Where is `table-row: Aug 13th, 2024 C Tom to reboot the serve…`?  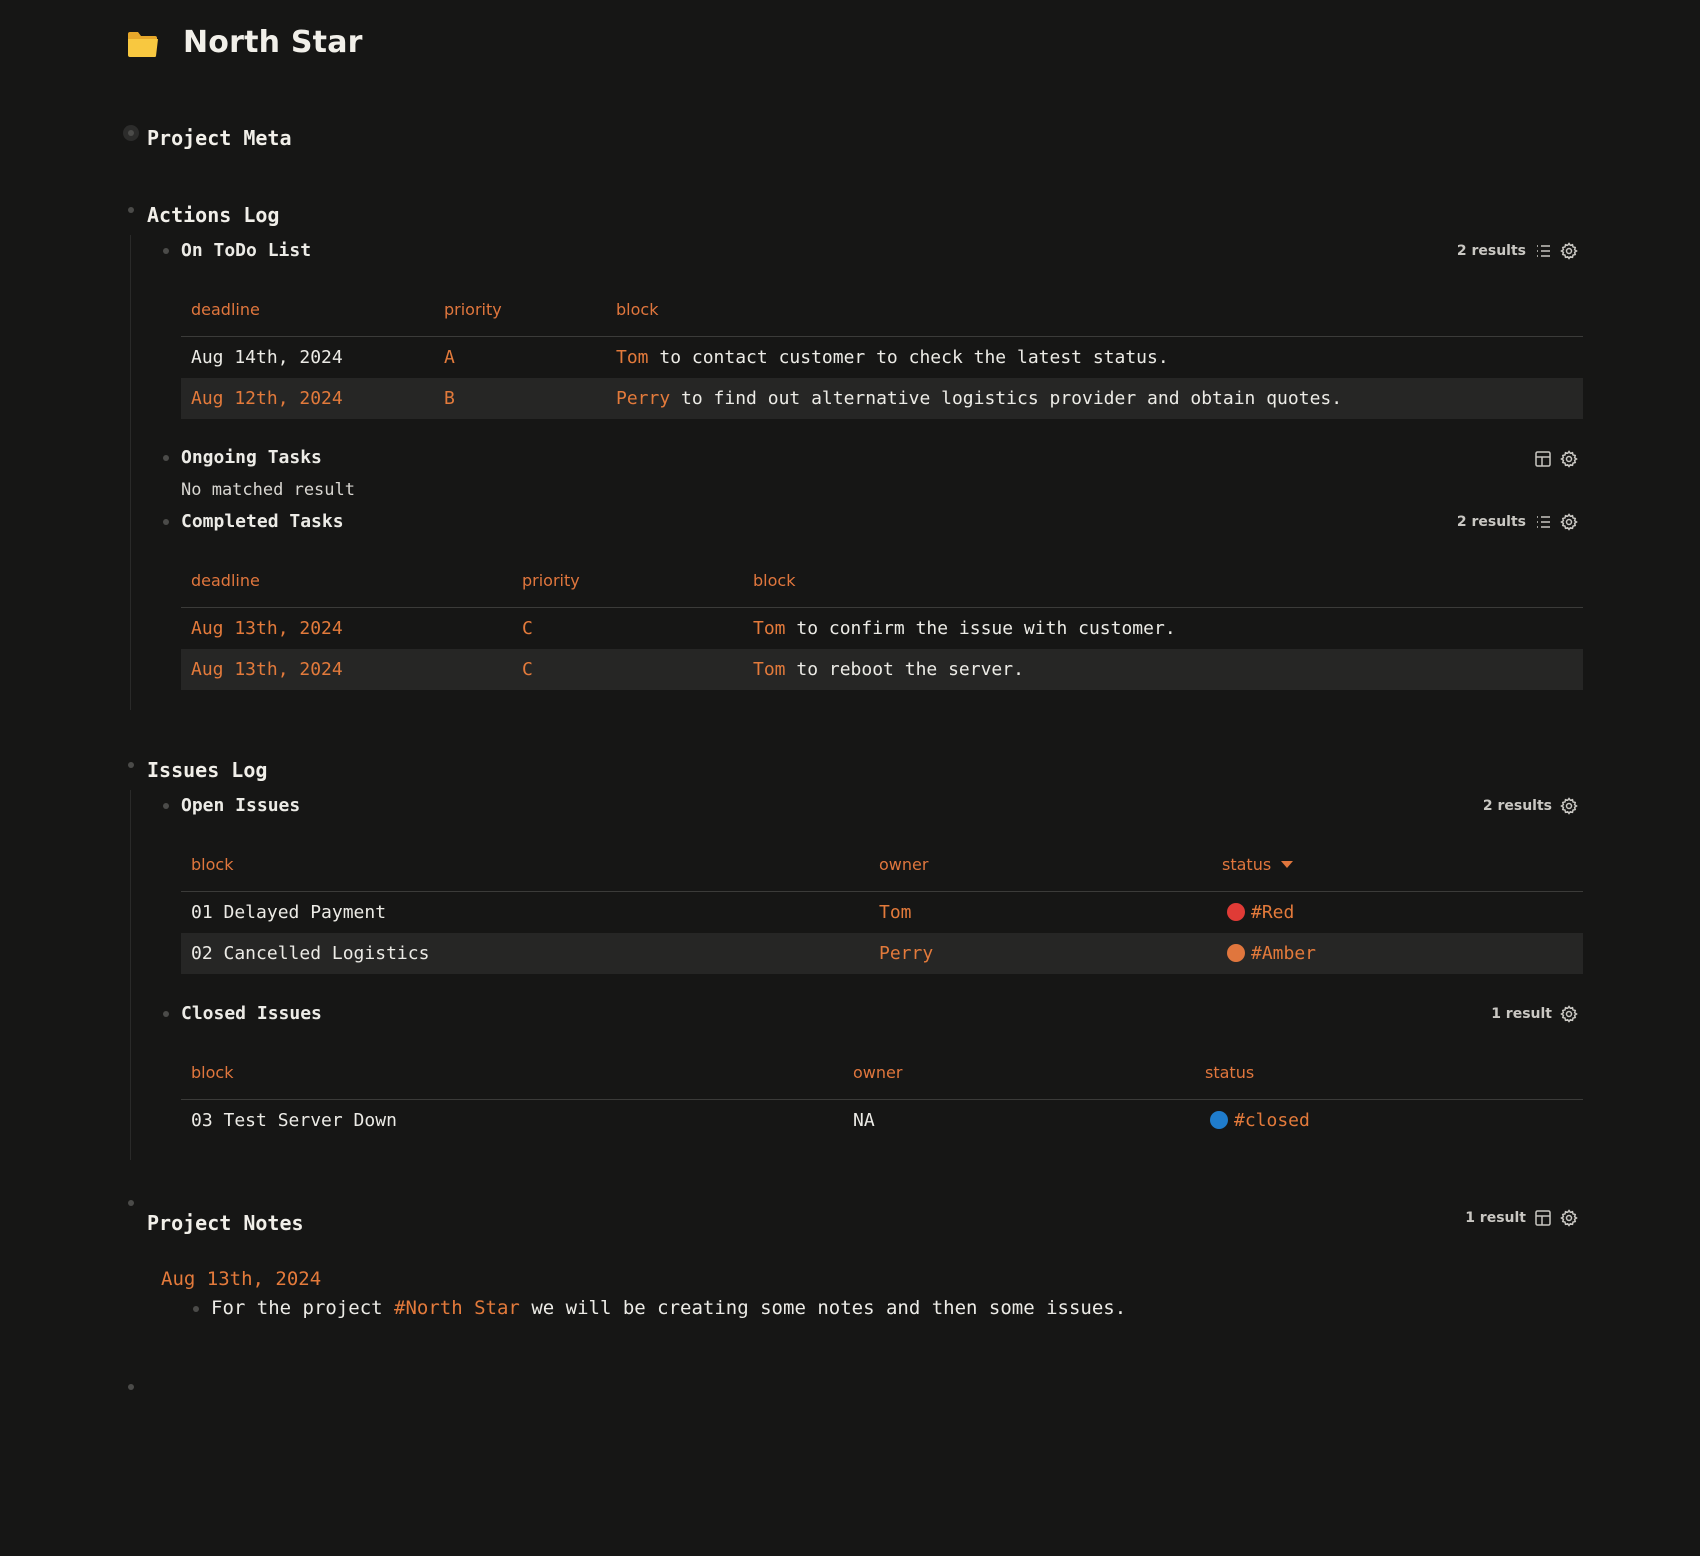
table-row: Aug 13th, 2024 C Tom to reboot the serve… is located at coordinates (882, 669).